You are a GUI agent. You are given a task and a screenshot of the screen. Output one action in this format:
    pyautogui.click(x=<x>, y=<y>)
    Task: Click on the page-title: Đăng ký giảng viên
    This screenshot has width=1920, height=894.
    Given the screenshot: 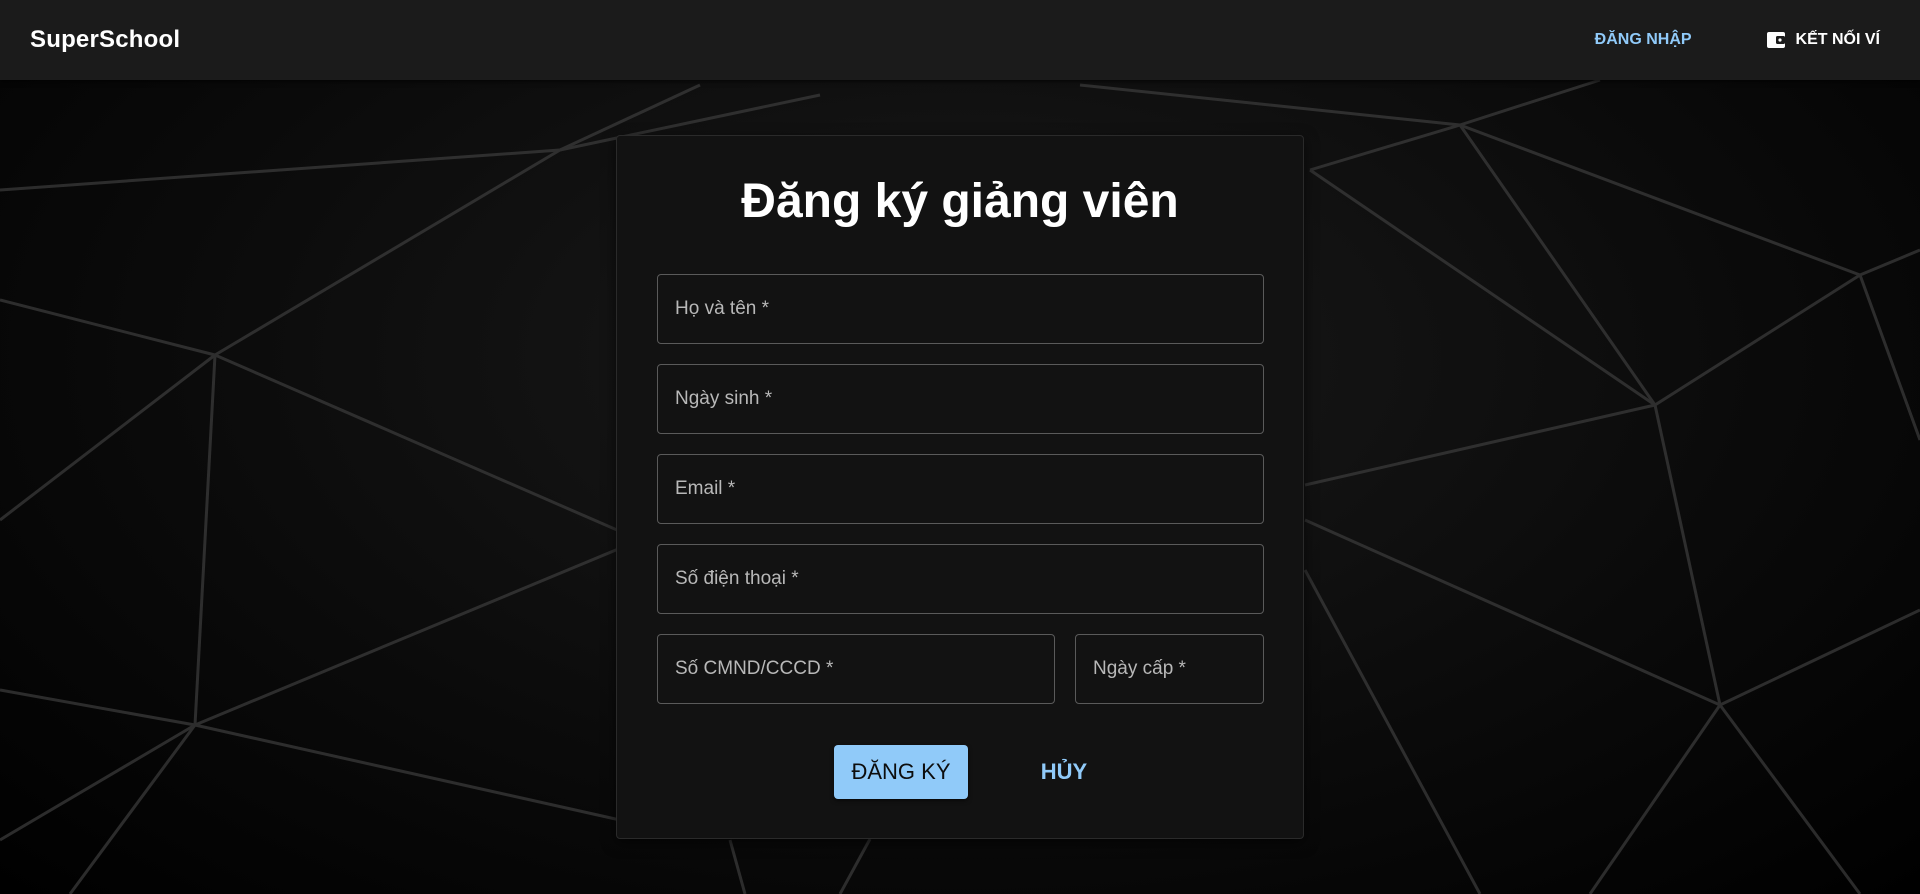 What is the action you would take?
    pyautogui.click(x=960, y=201)
    